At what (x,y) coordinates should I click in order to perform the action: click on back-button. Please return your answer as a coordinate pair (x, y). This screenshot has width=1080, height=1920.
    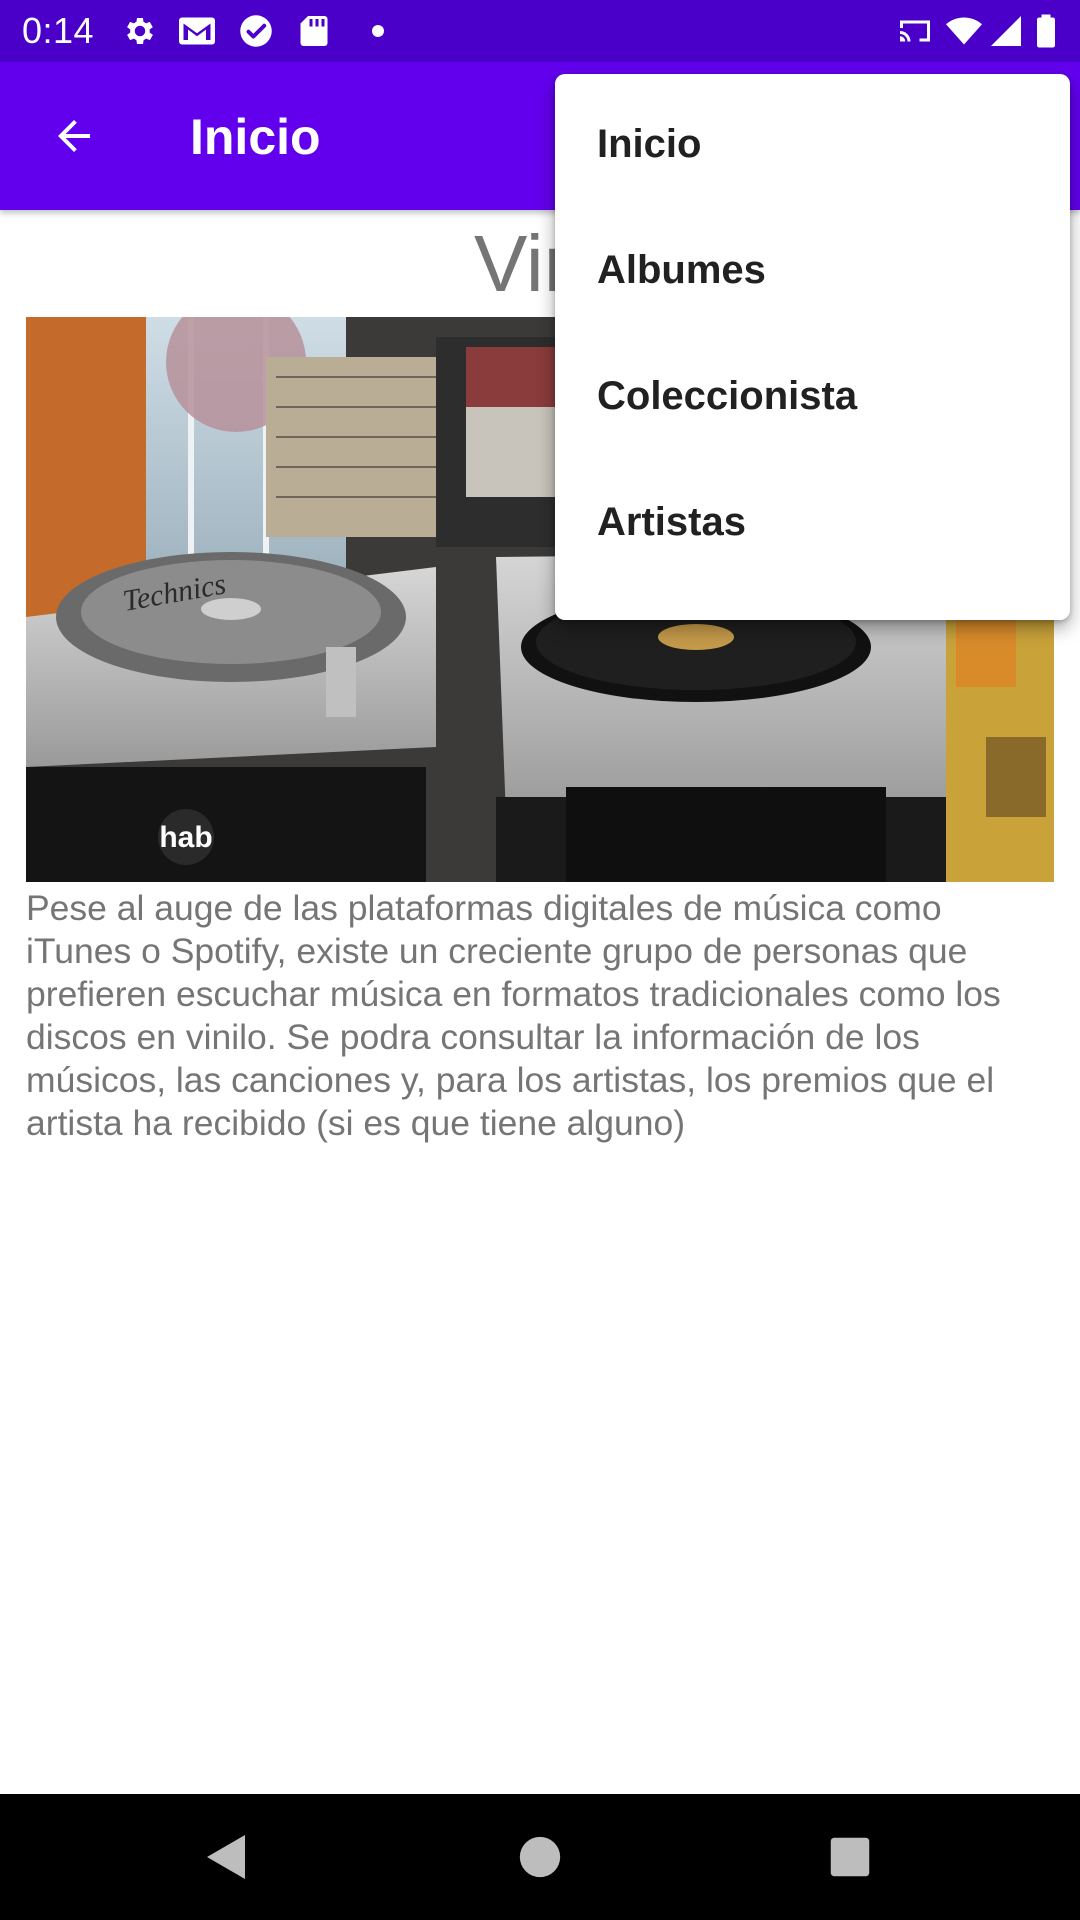
    Looking at the image, I should click on (74, 136).